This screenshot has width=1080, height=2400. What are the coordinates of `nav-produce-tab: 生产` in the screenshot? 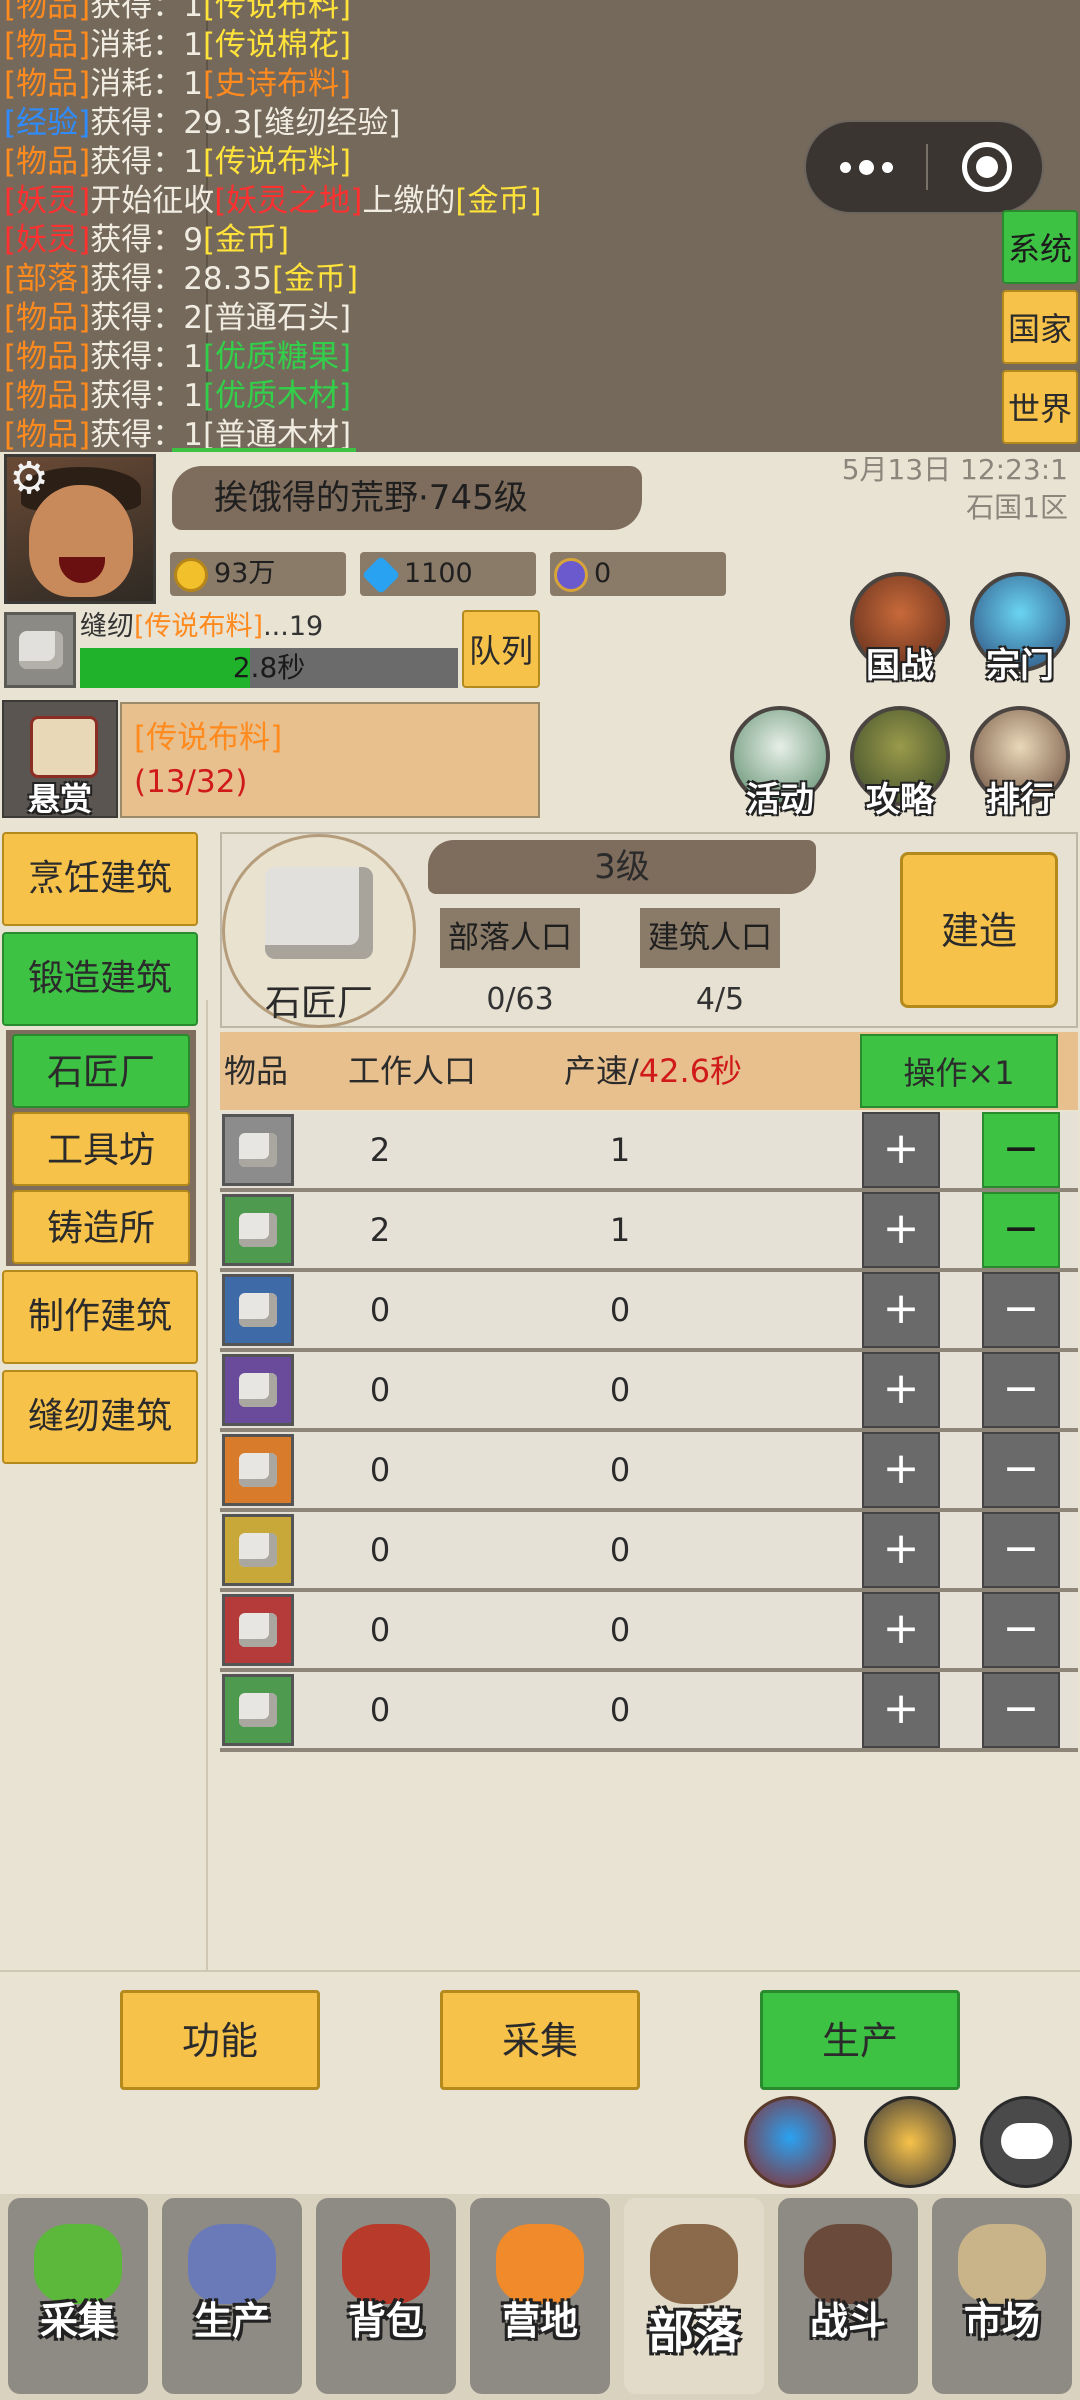 It's located at (232, 2297).